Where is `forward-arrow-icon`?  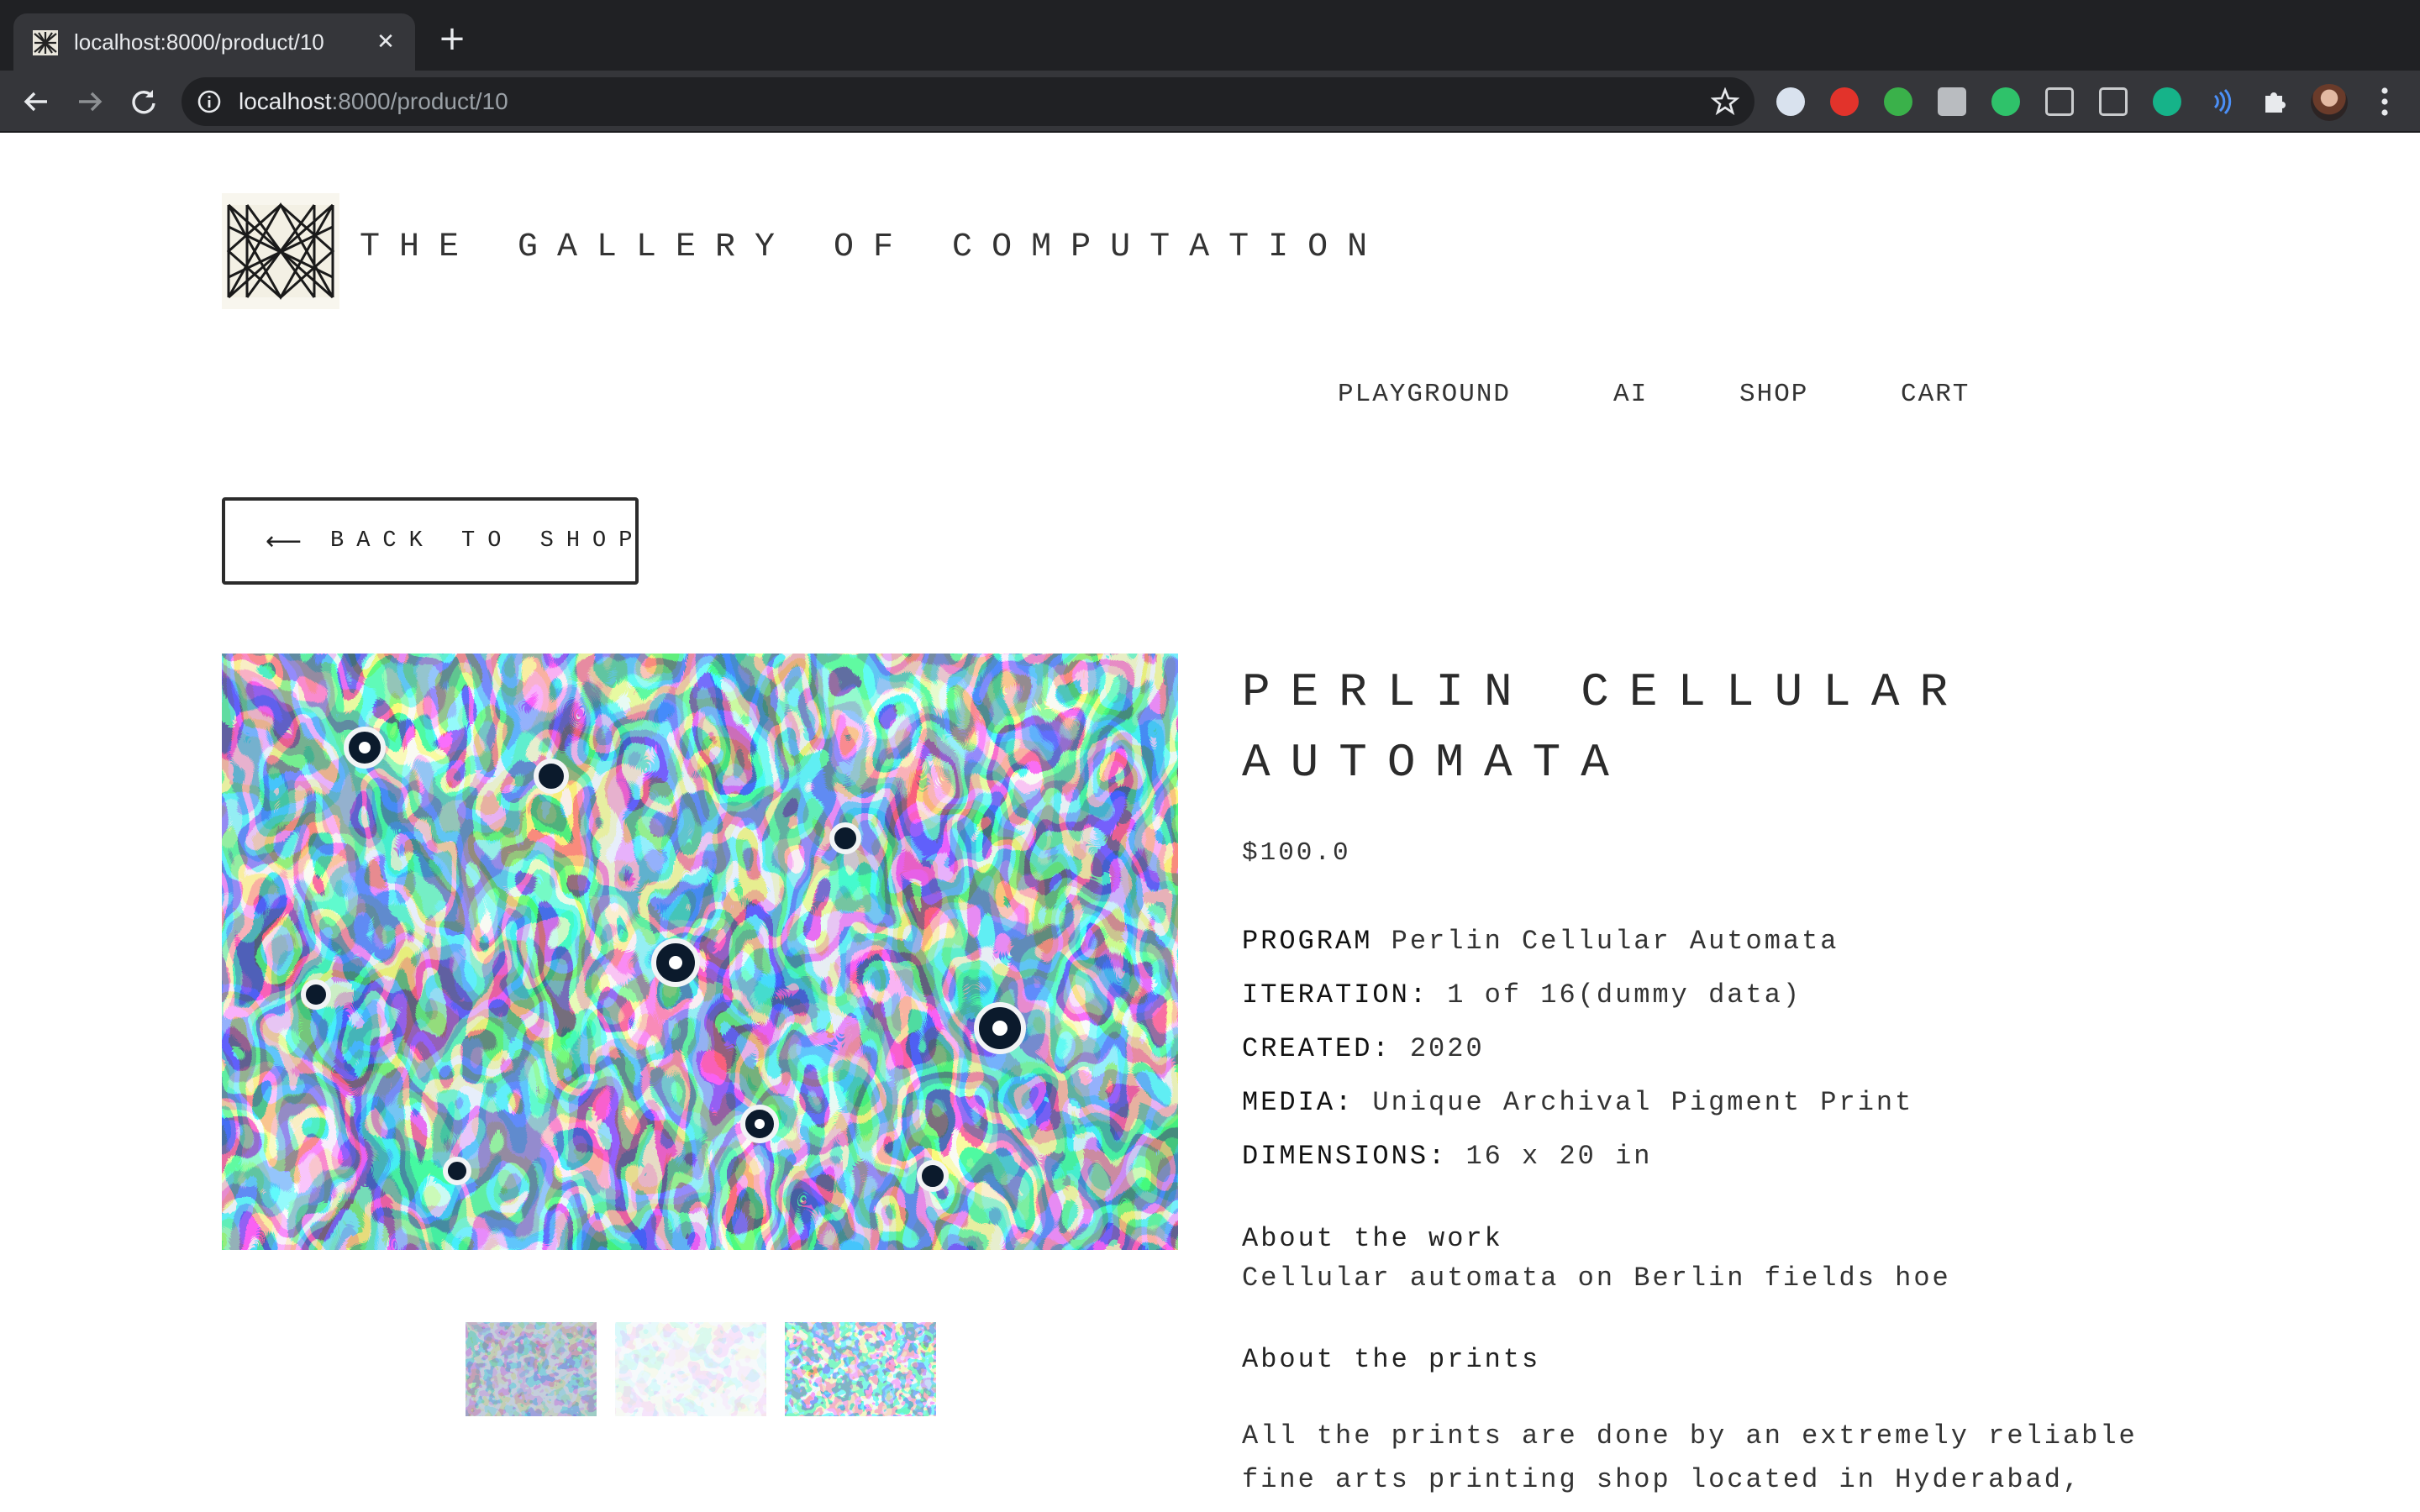
forward-arrow-icon is located at coordinates (90, 101).